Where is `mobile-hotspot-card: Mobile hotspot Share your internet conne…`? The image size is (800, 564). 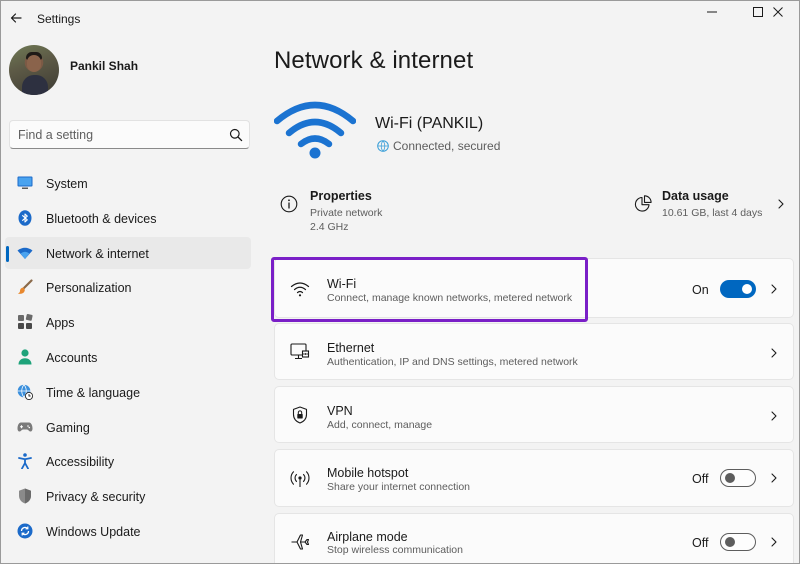 mobile-hotspot-card: Mobile hotspot Share your internet conne… is located at coordinates (534, 478).